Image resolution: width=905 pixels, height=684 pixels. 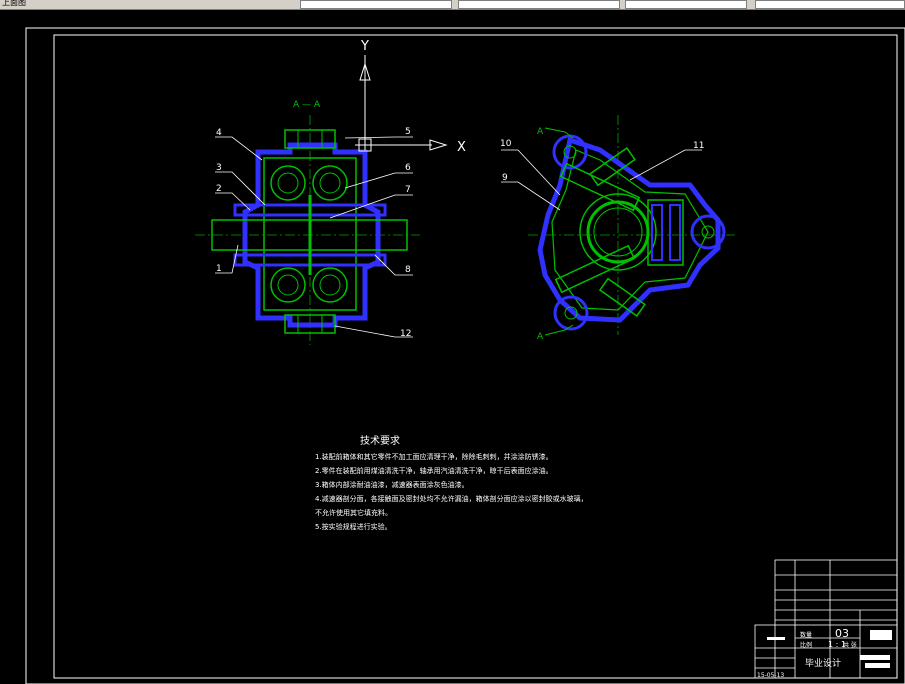 I want to click on section-mark-bottom: A, so click(x=540, y=337).